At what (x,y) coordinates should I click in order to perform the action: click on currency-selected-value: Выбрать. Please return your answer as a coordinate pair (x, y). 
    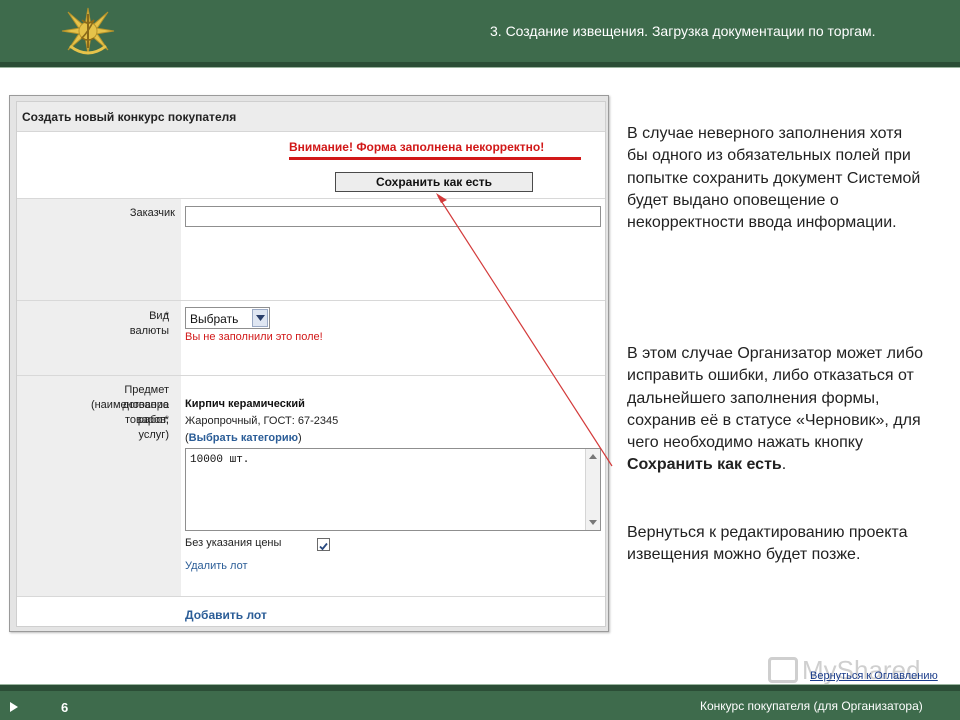
    Looking at the image, I should click on (214, 319).